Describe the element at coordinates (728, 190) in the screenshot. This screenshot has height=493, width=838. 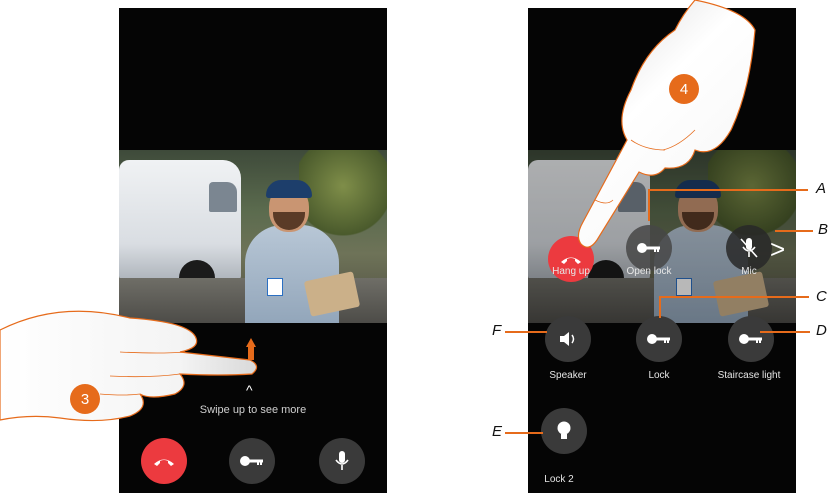
I see `callout-line-a` at that location.